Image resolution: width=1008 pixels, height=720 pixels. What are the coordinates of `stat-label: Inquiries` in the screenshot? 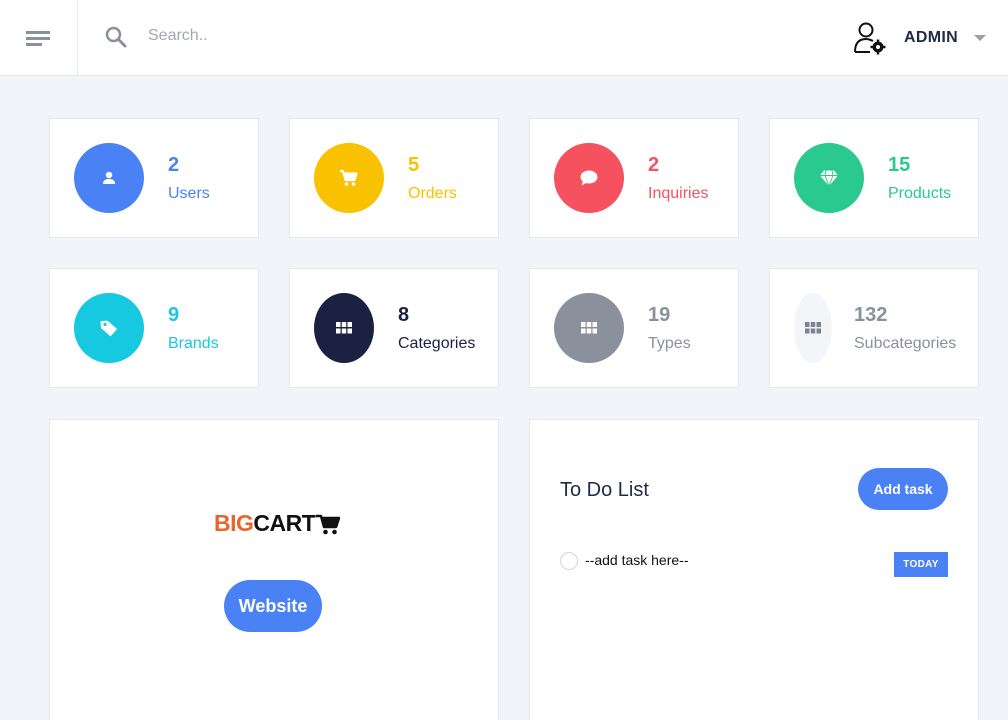 It's located at (678, 193).